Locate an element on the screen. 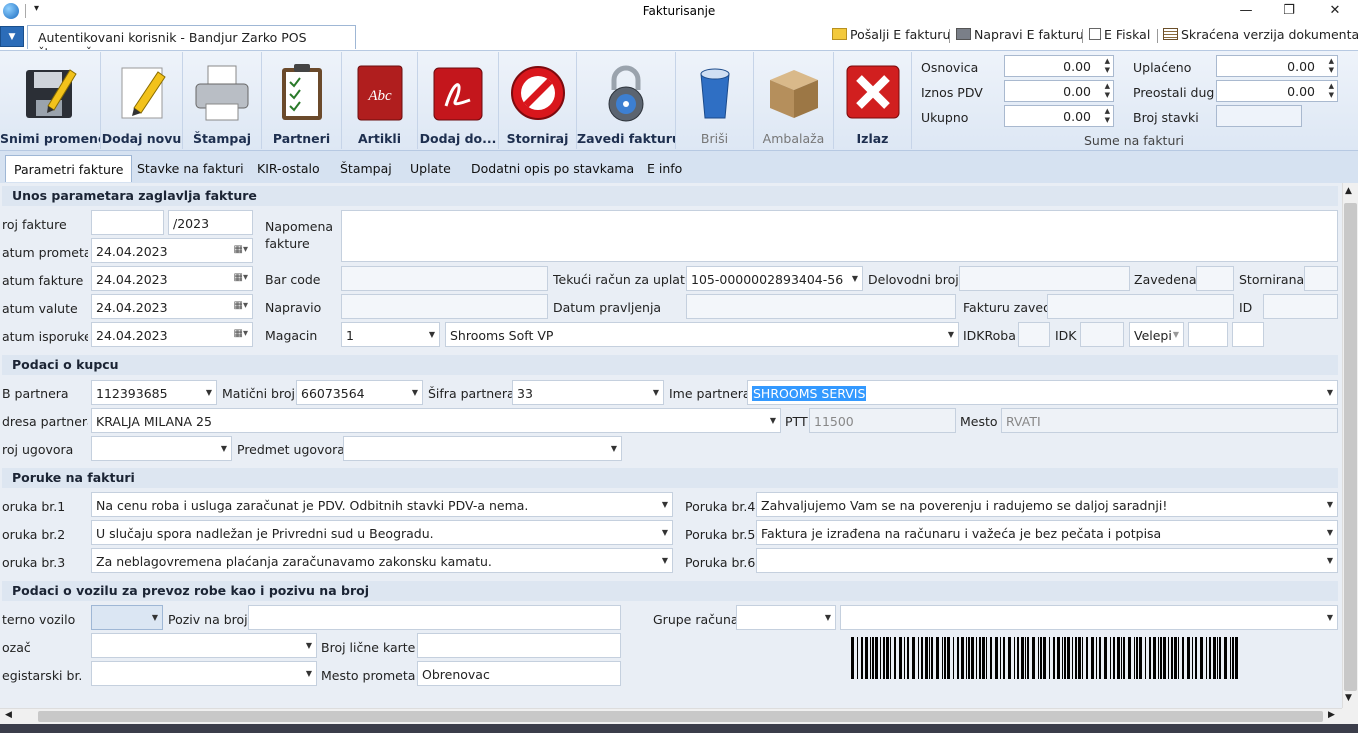  horizontal-scroll-thumb is located at coordinates (680, 716).